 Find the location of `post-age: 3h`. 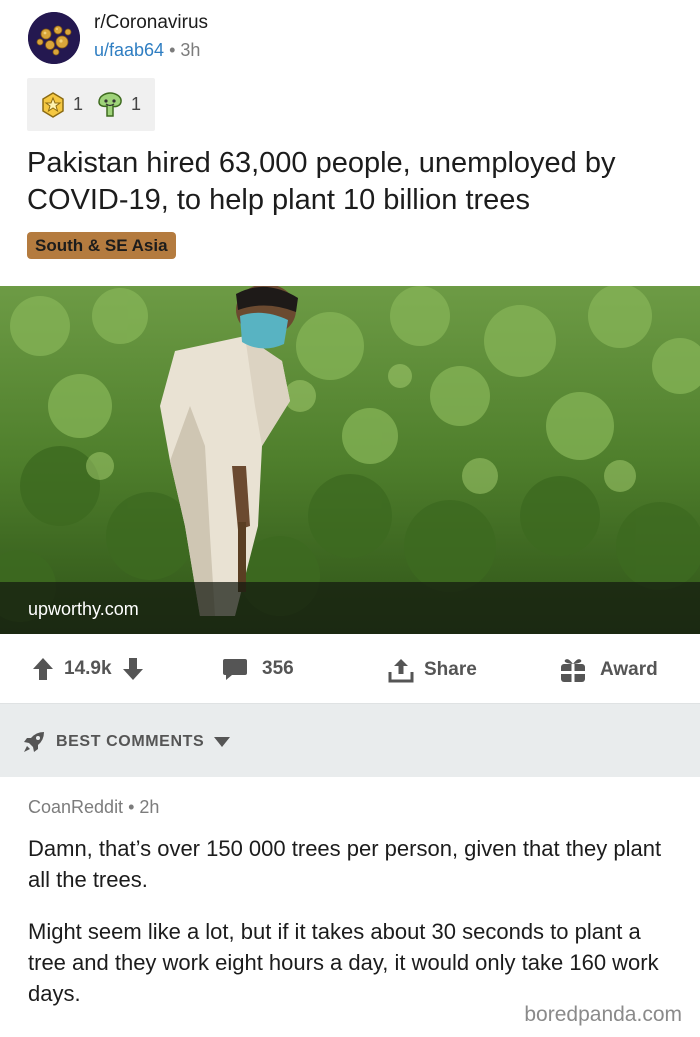

post-age: 3h is located at coordinates (190, 50).